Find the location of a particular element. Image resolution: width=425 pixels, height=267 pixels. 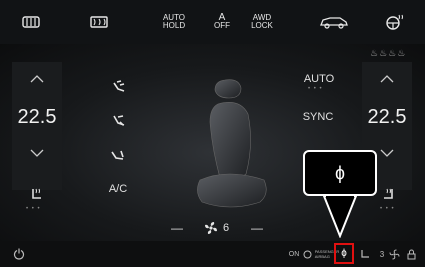

airflow-feet-icon is located at coordinates (117, 155).